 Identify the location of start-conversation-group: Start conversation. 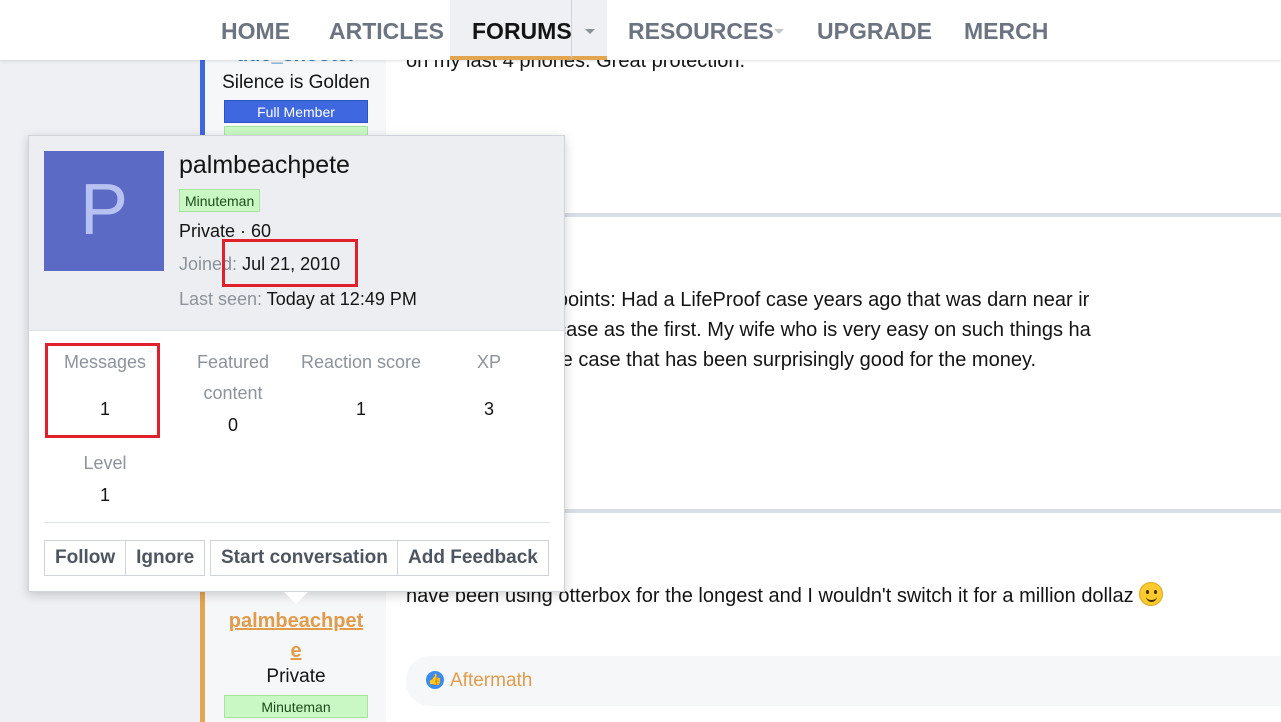
(304, 558).